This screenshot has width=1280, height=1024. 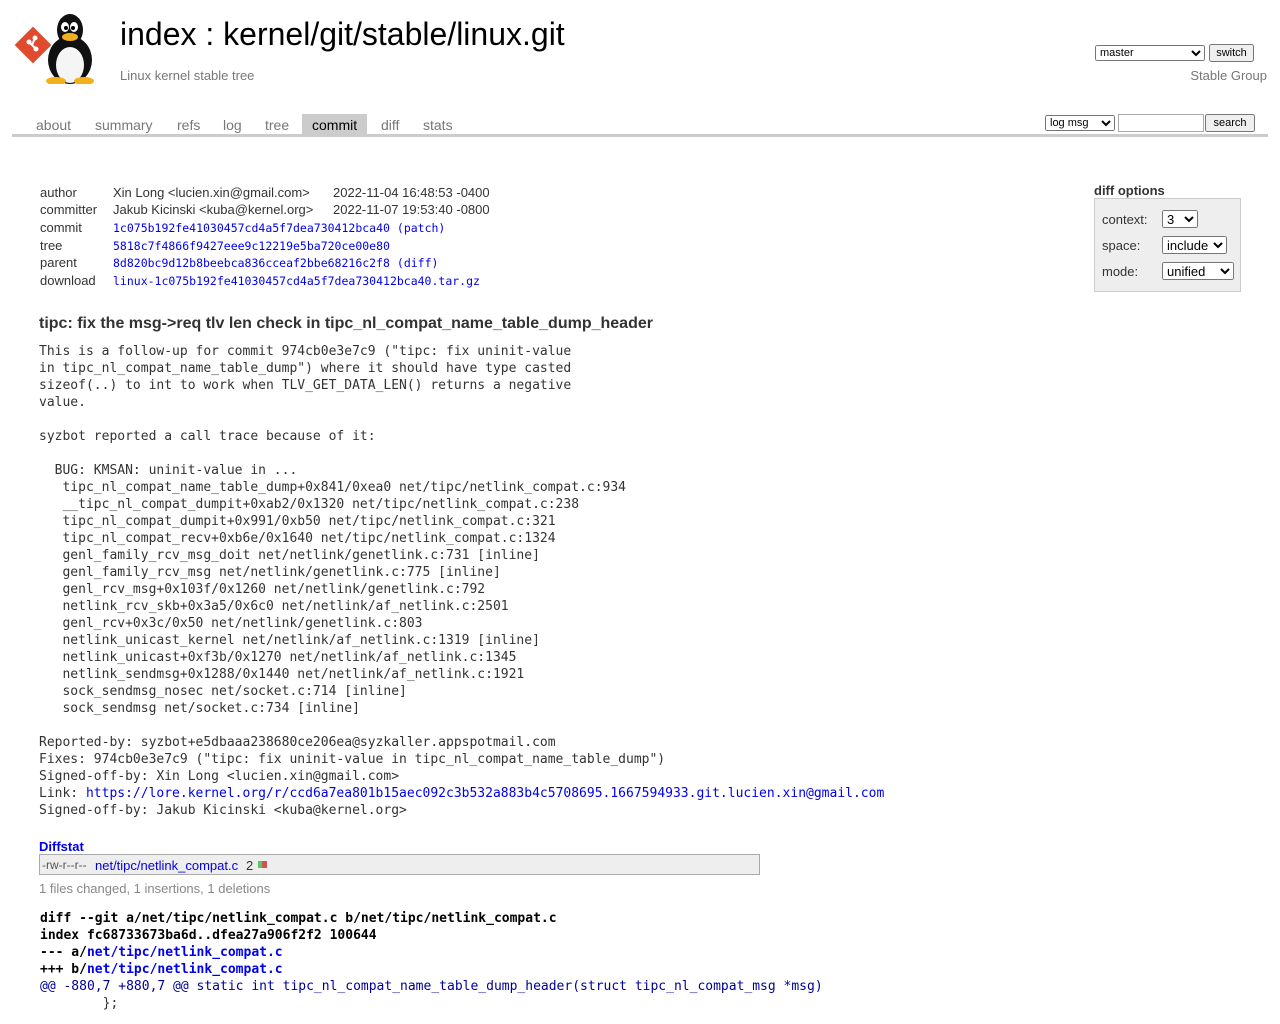 I want to click on author-label: author, so click(x=58, y=192).